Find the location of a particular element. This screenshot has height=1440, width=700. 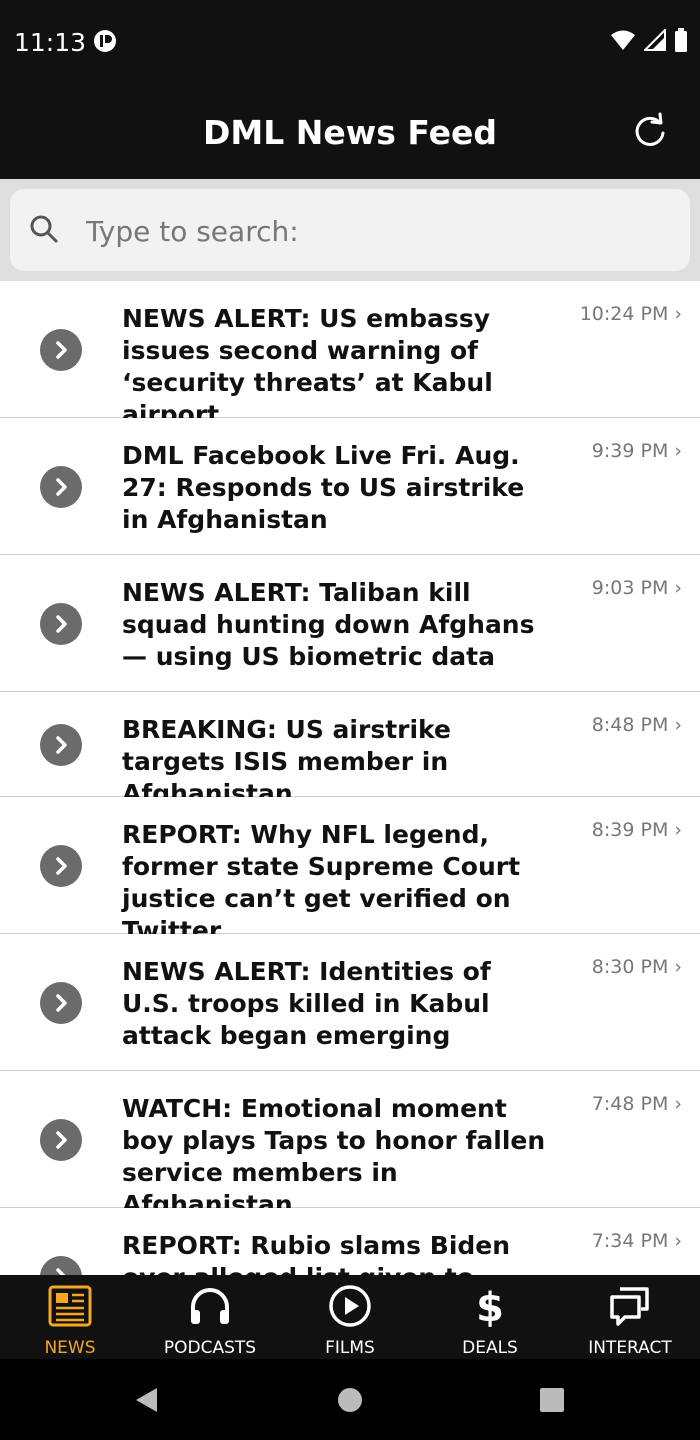

app-bar: DML News Feed is located at coordinates (350, 132).